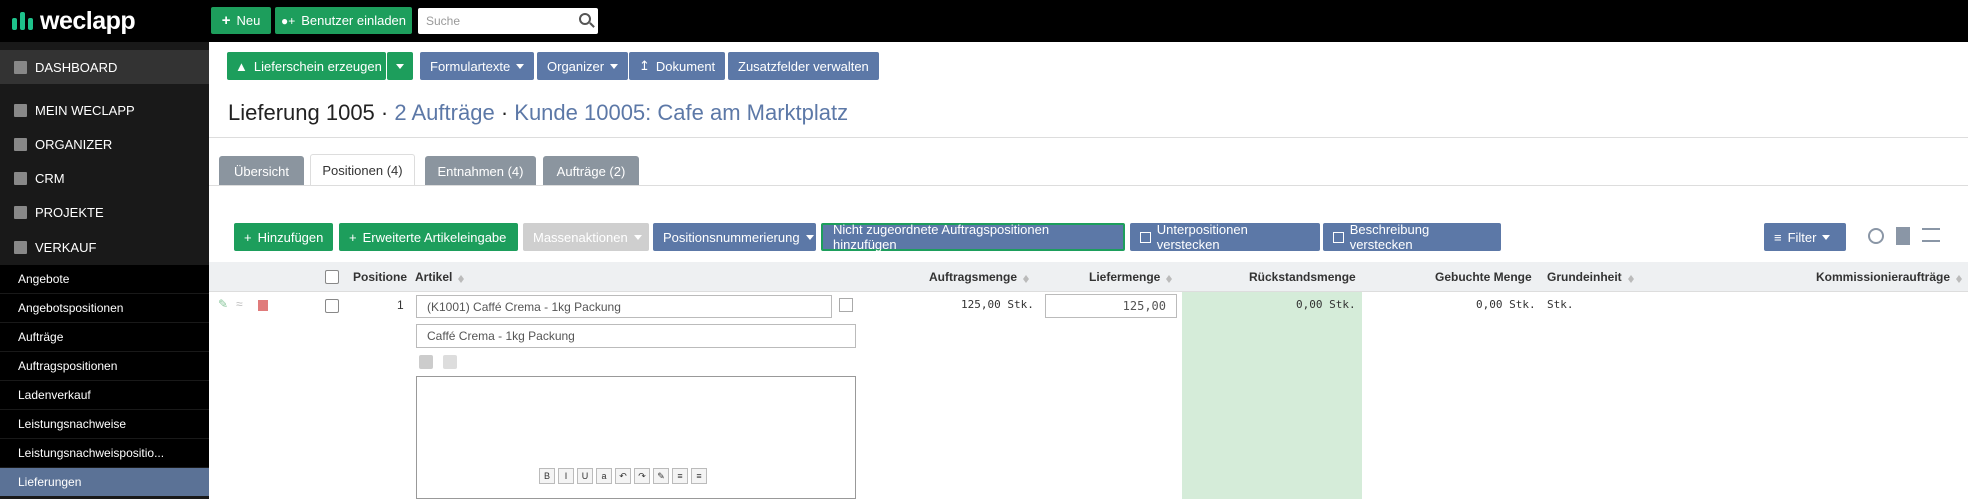 The width and height of the screenshot is (1968, 499). I want to click on booked-qty-value: 0,00 Stk., so click(1506, 304).